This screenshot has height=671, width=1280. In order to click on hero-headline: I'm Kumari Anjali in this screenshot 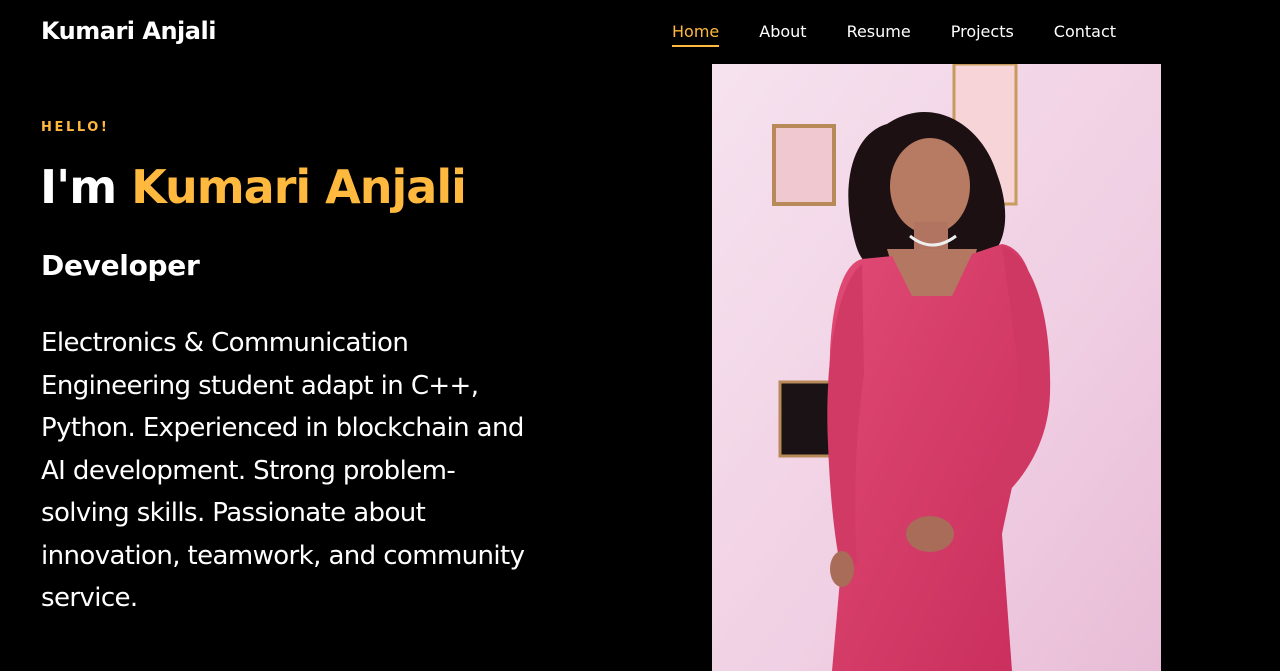, I will do `click(253, 187)`.